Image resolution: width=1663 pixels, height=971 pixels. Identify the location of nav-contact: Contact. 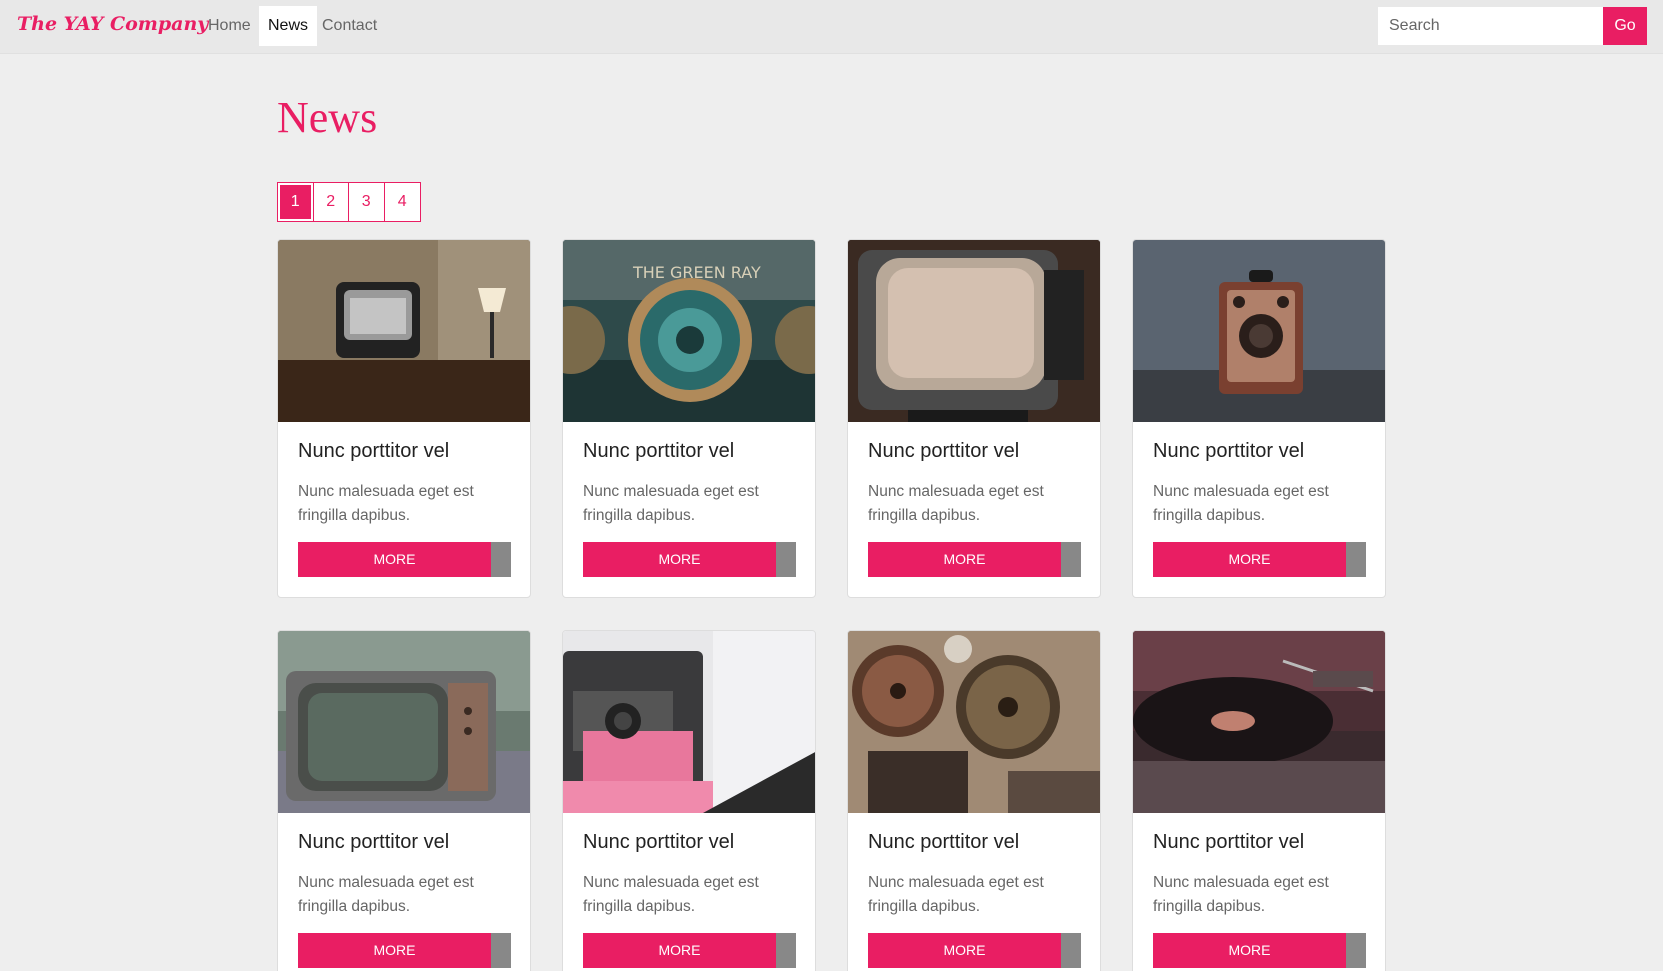
(349, 26).